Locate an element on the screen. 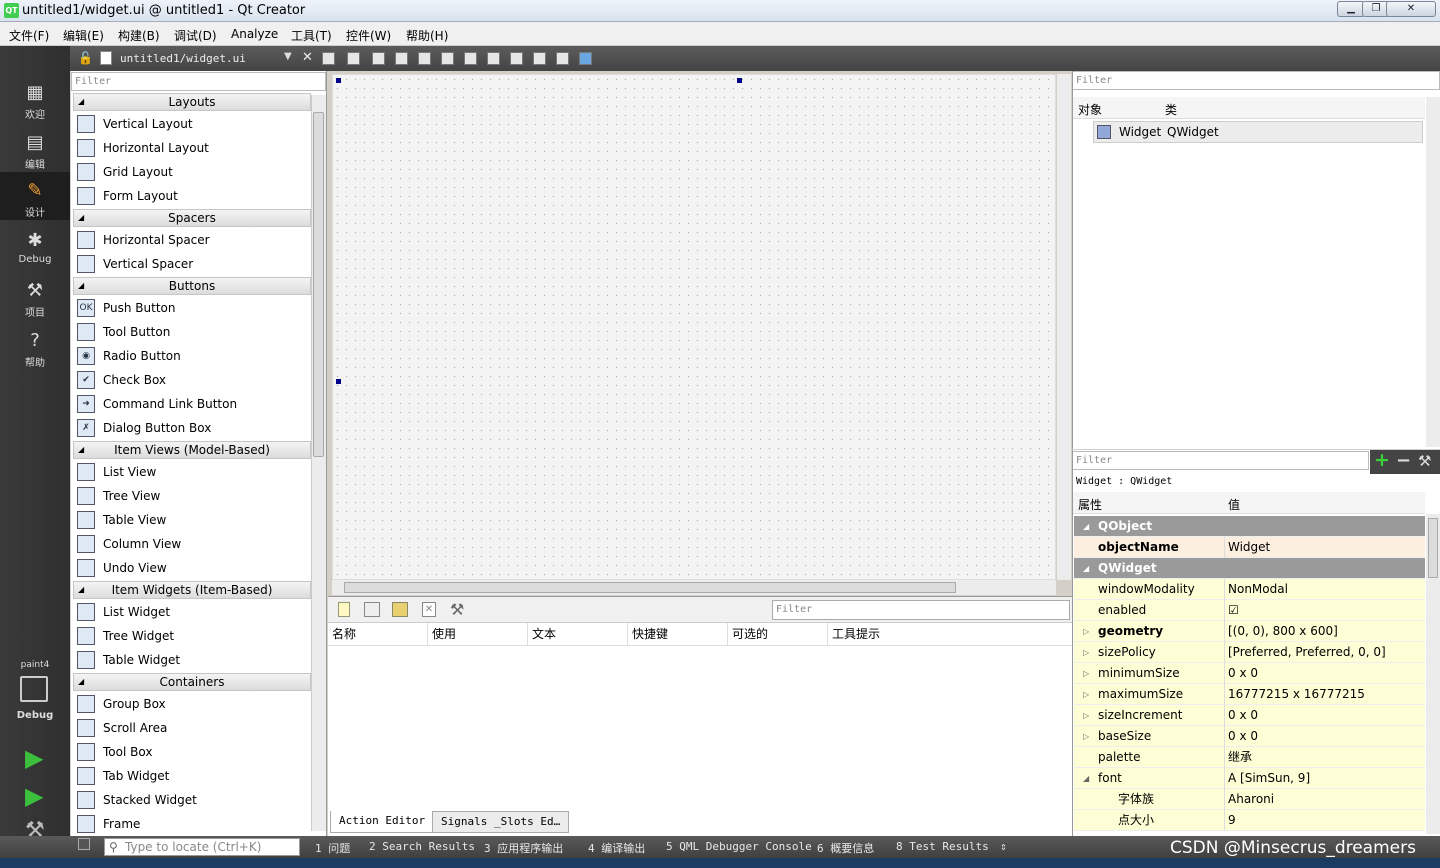 The width and height of the screenshot is (1440, 868). edit-buddies-icon is located at coordinates (378, 58).